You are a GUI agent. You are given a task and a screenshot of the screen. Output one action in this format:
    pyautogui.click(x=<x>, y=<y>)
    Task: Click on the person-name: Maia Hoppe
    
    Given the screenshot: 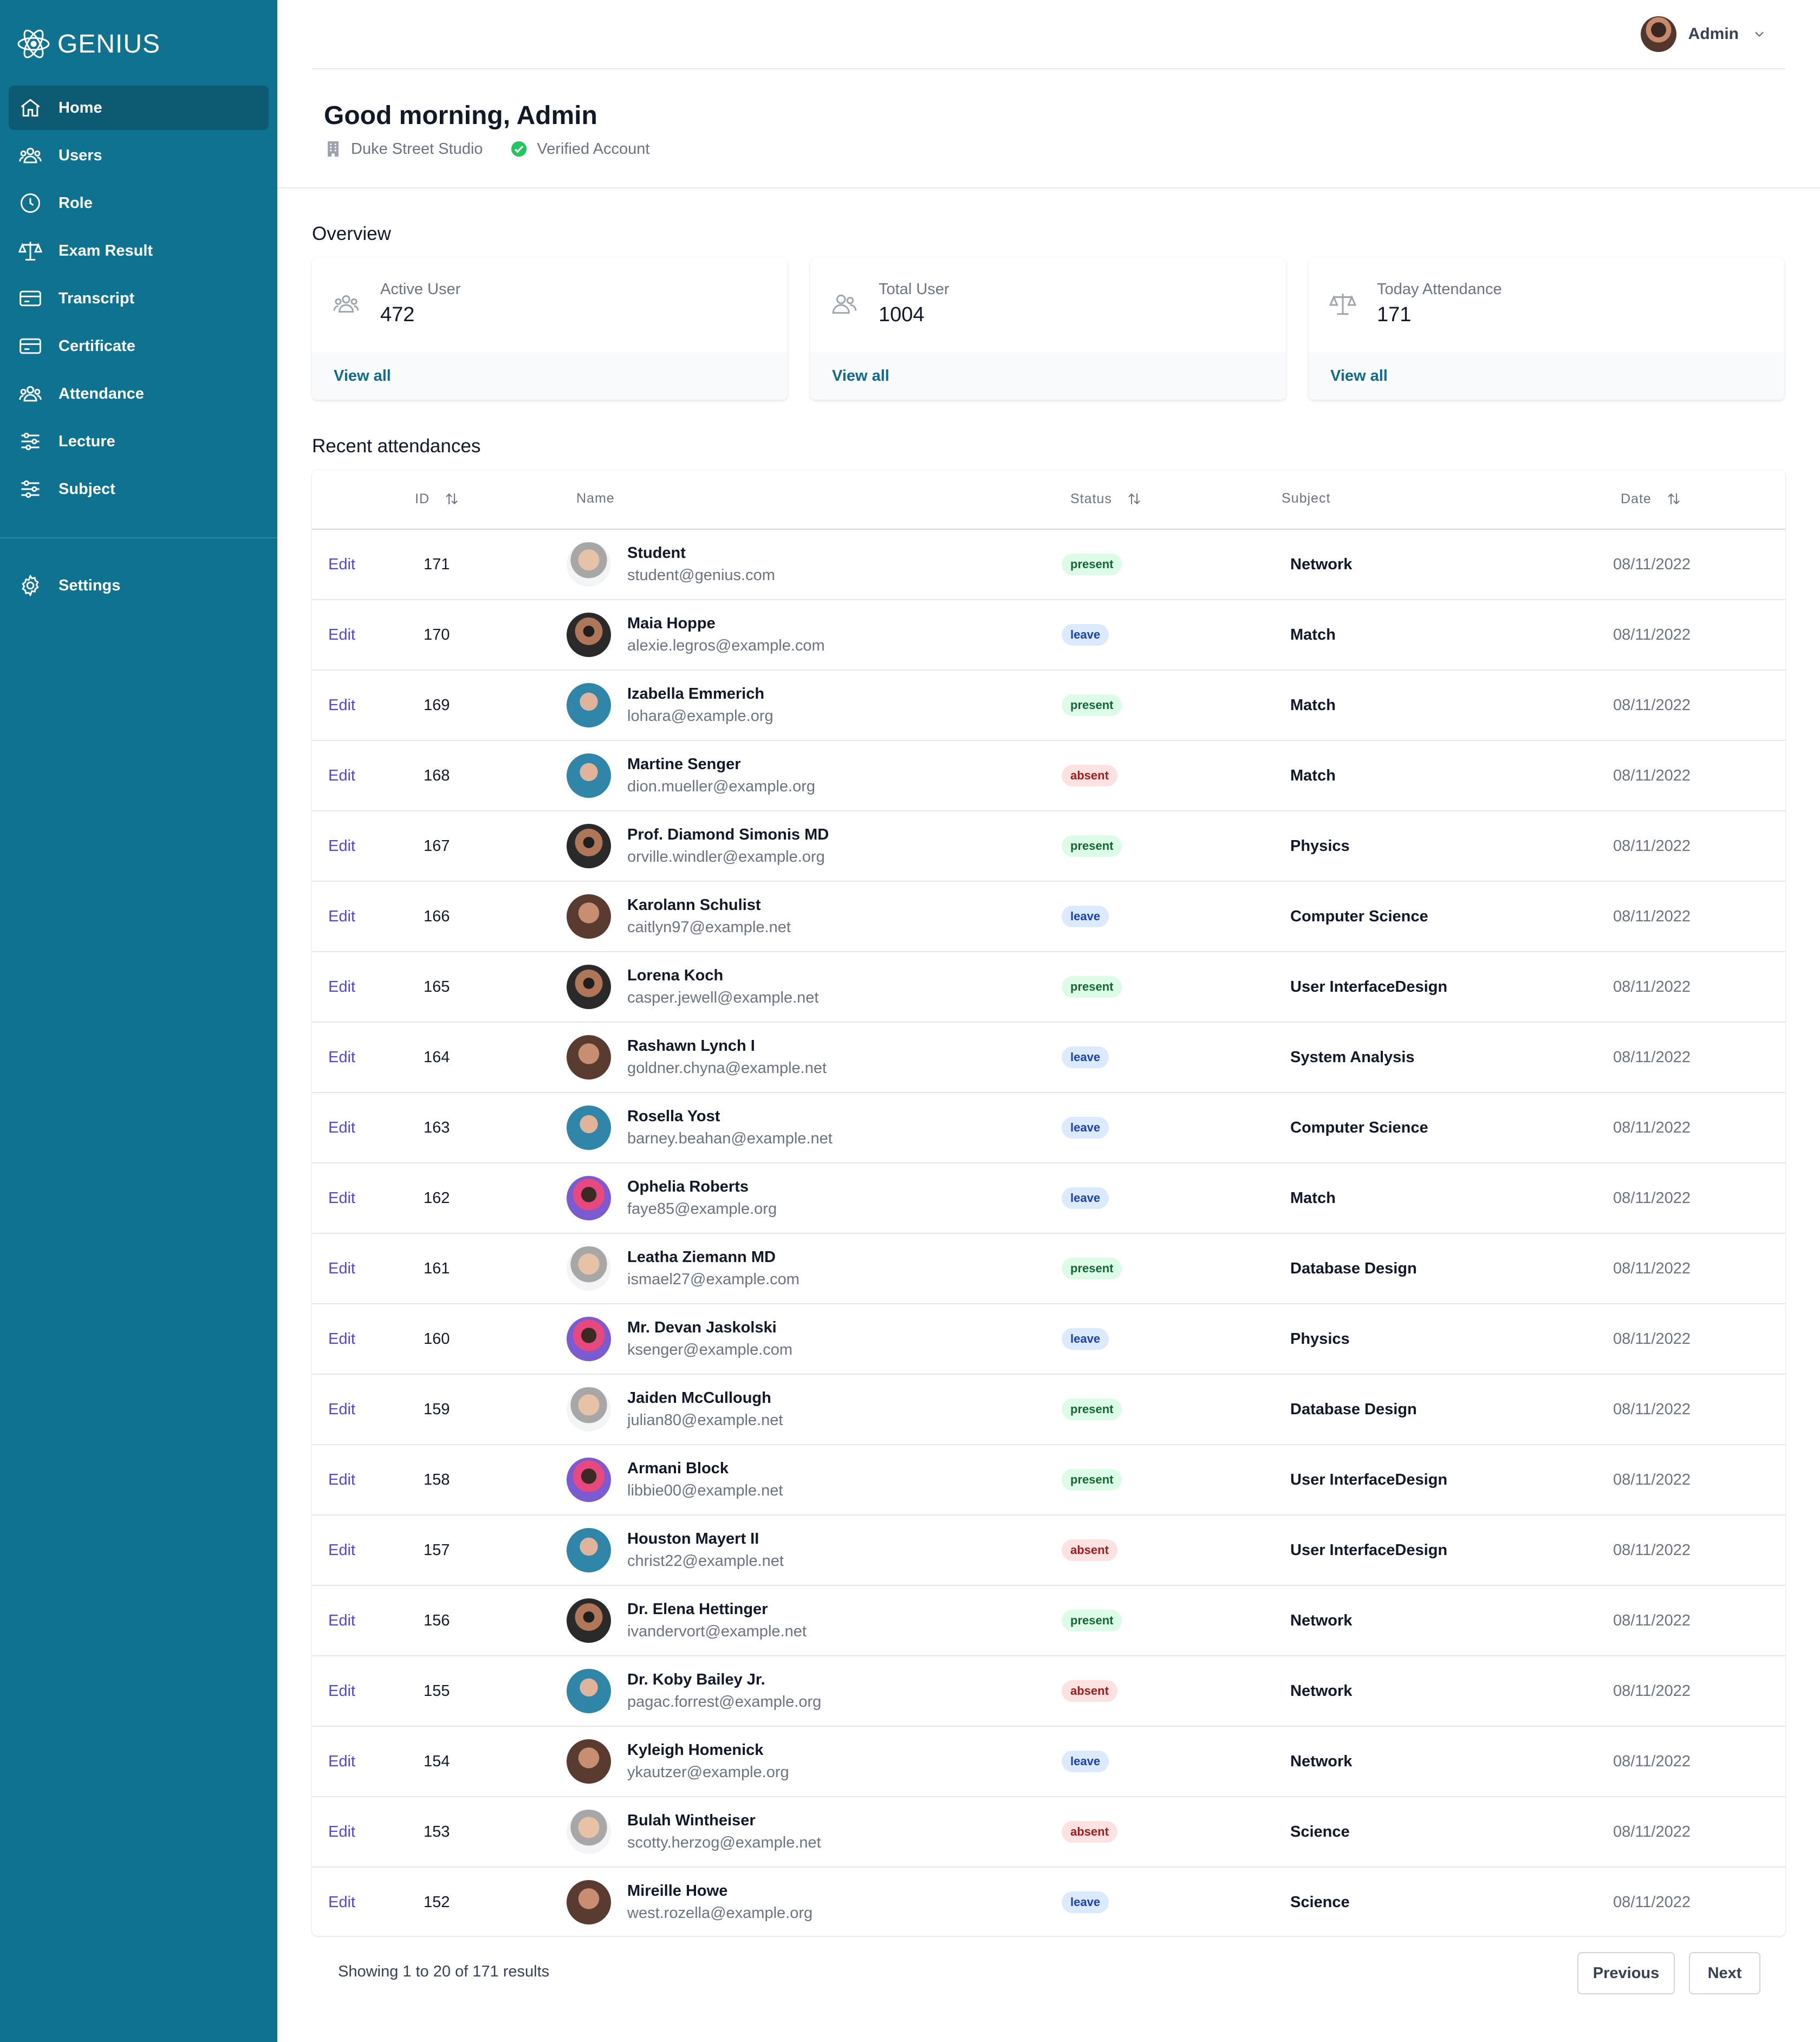 What is the action you would take?
    pyautogui.click(x=671, y=623)
    